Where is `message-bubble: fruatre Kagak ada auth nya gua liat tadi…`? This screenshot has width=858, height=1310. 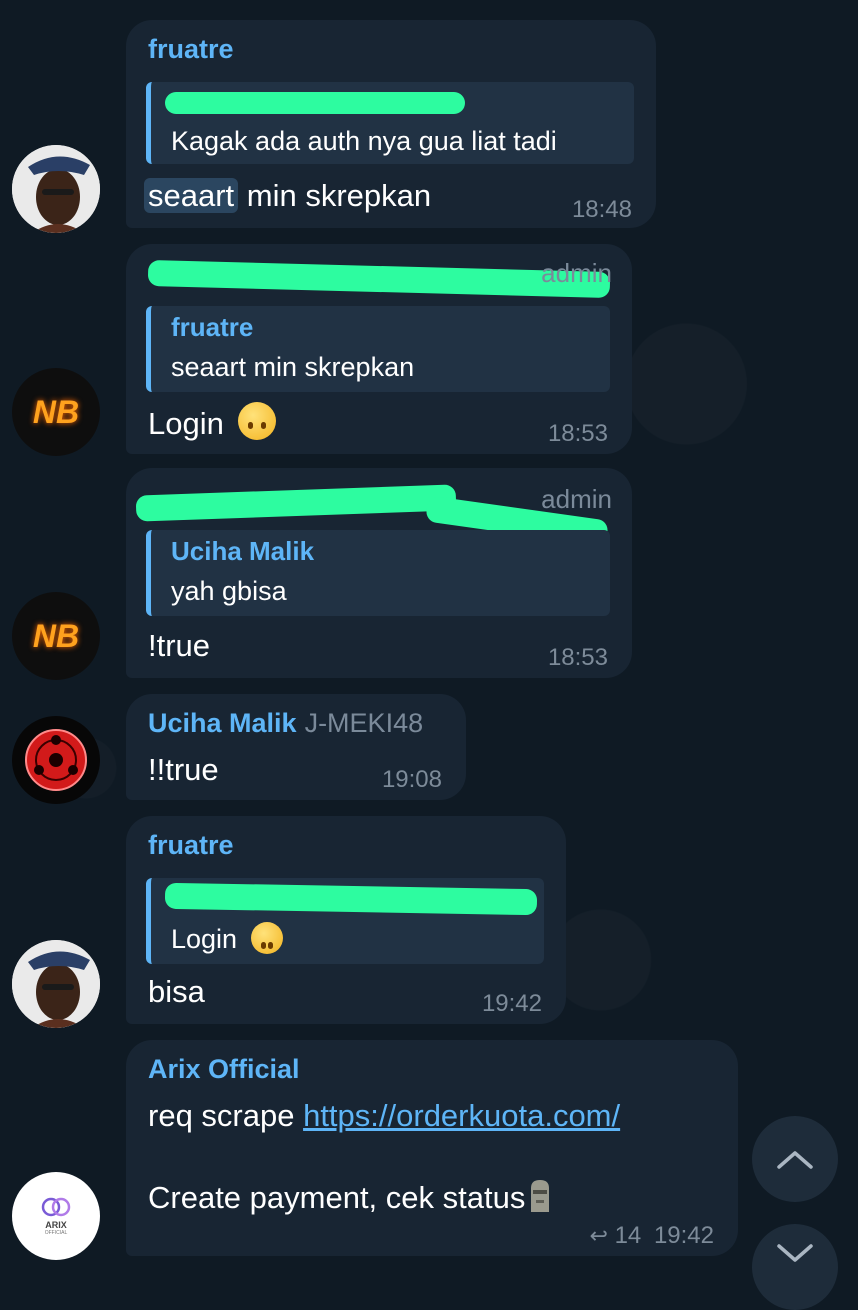
message-bubble: fruatre Kagak ada auth nya gua liat tadi… is located at coordinates (391, 124).